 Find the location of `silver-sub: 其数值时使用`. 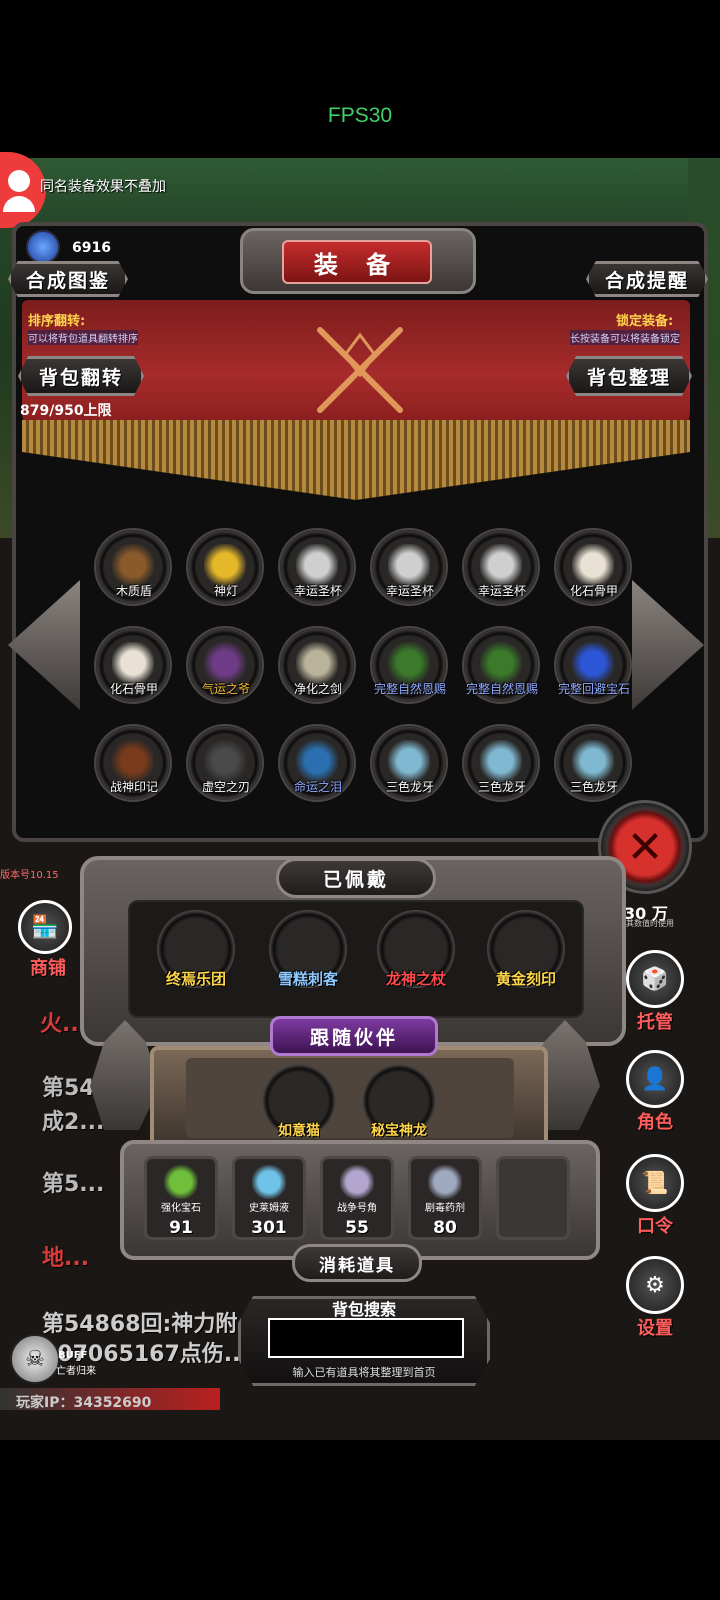

silver-sub: 其数值时使用 is located at coordinates (650, 923).